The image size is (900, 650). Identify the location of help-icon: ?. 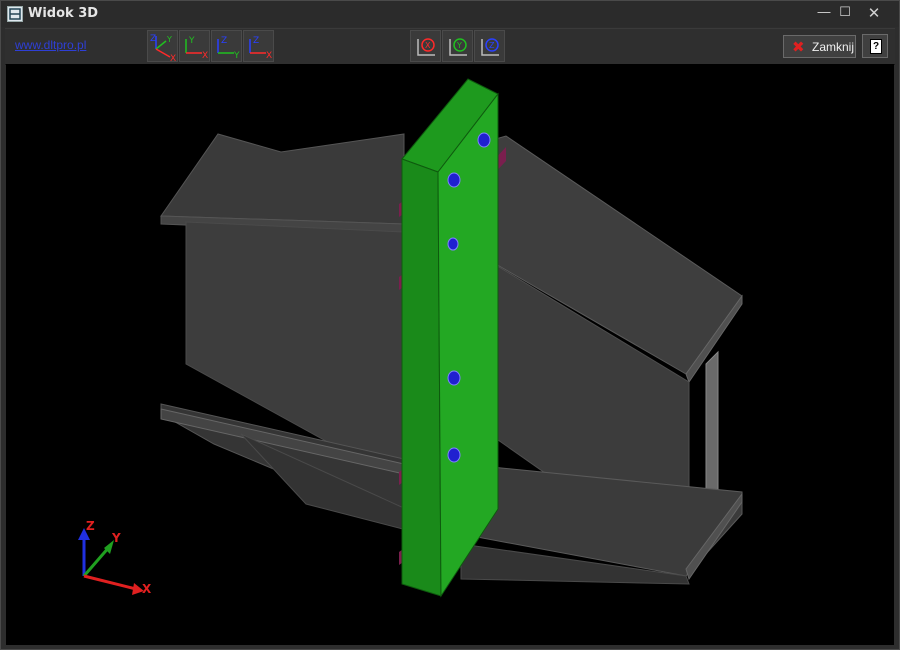
(876, 46).